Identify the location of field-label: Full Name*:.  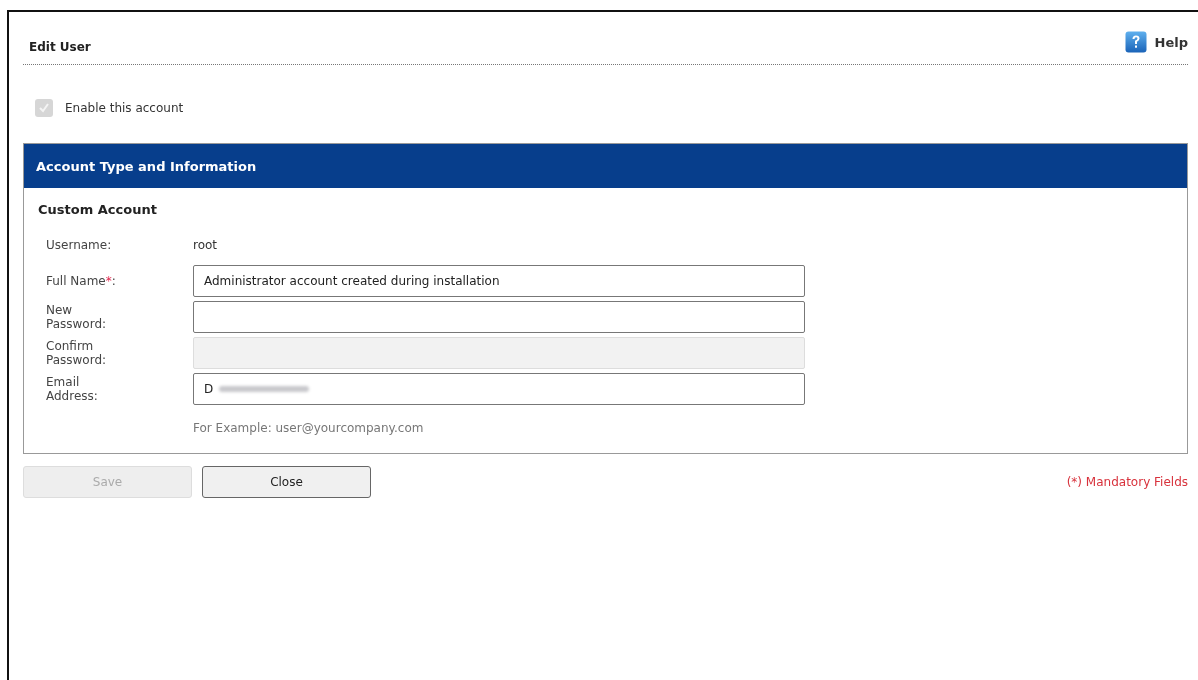
(81, 281).